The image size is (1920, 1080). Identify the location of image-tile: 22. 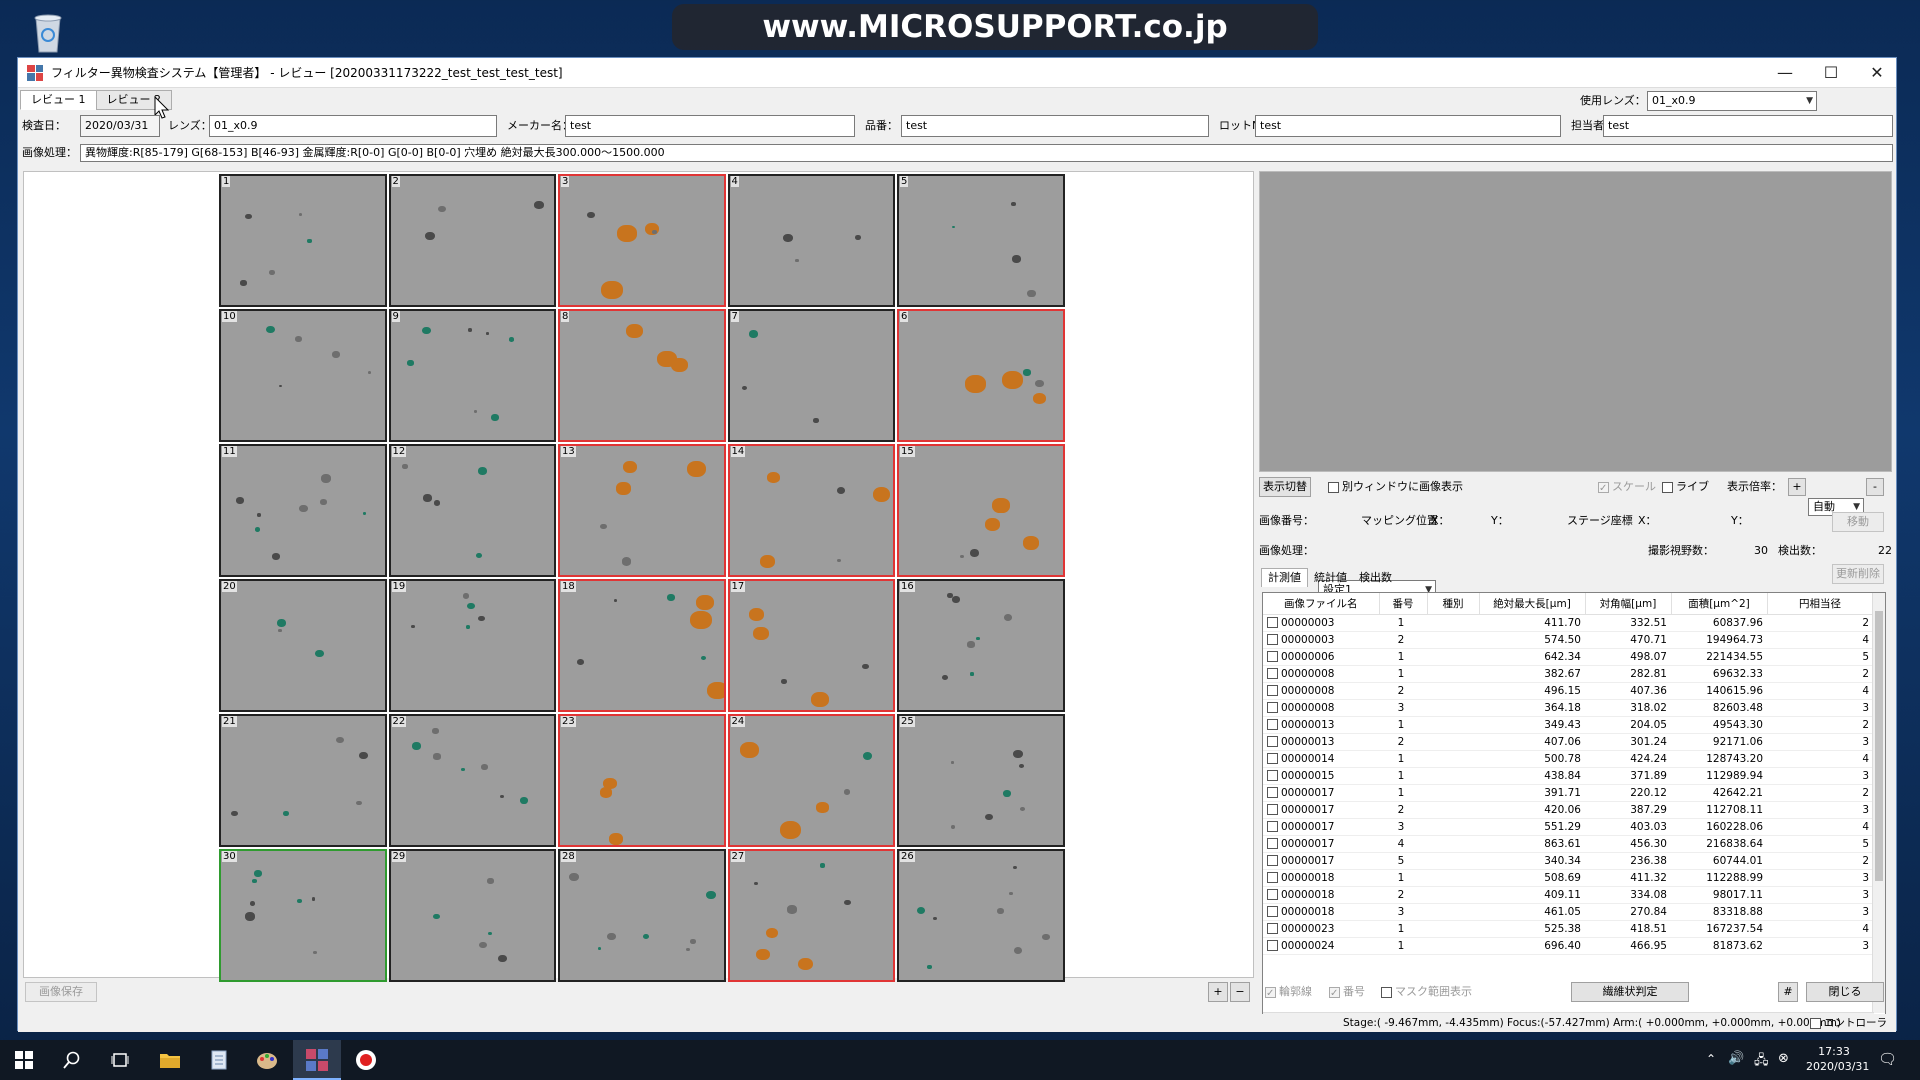
(472, 780).